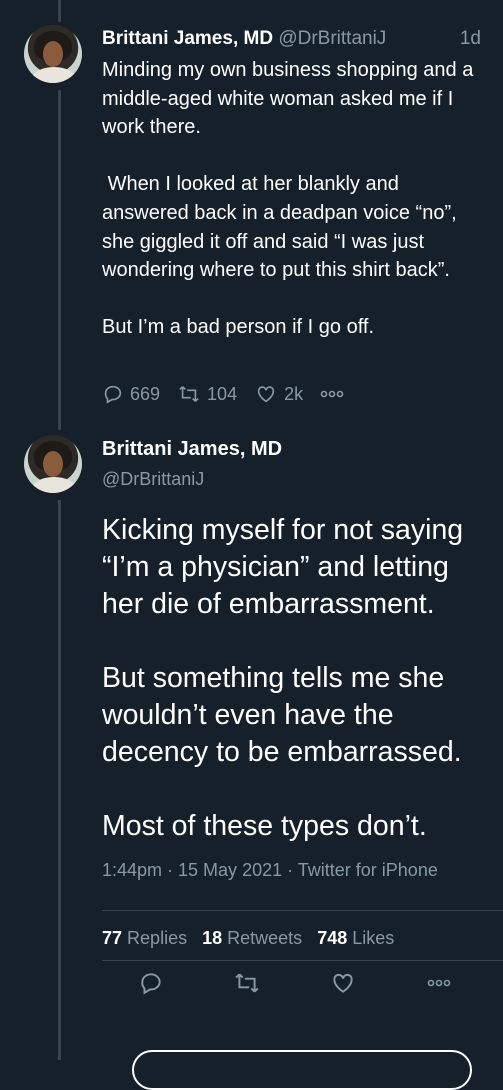  I want to click on tweet-actions: 669 104 2k, so click(234, 394).